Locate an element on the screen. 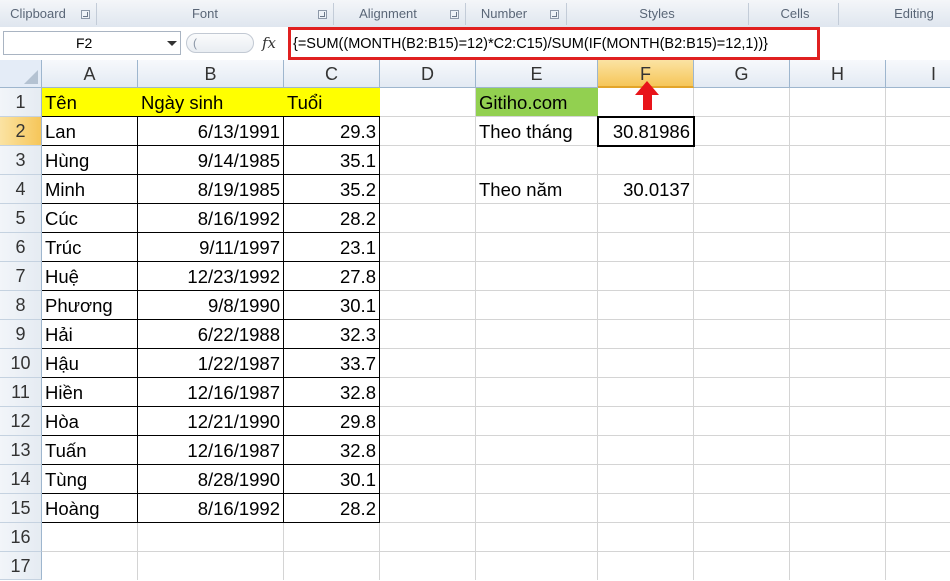 Image resolution: width=950 pixels, height=581 pixels. row-header-6: 6 is located at coordinates (21, 247).